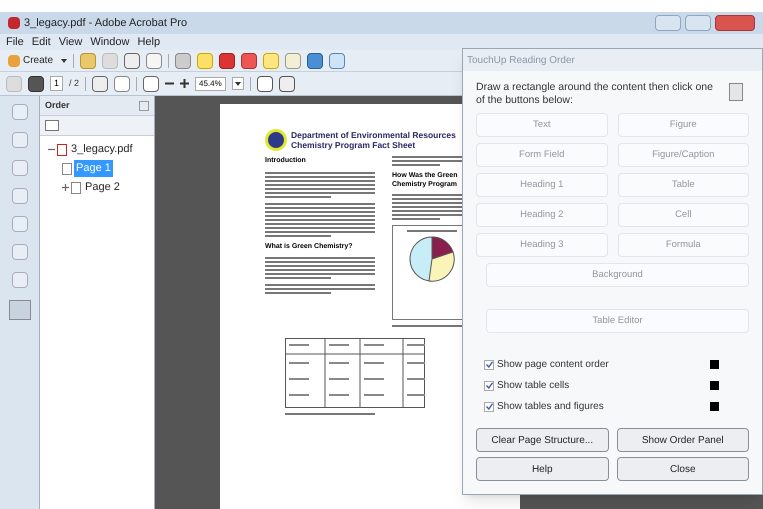 The width and height of the screenshot is (763, 509). I want to click on zoom-in-icon, so click(185, 83).